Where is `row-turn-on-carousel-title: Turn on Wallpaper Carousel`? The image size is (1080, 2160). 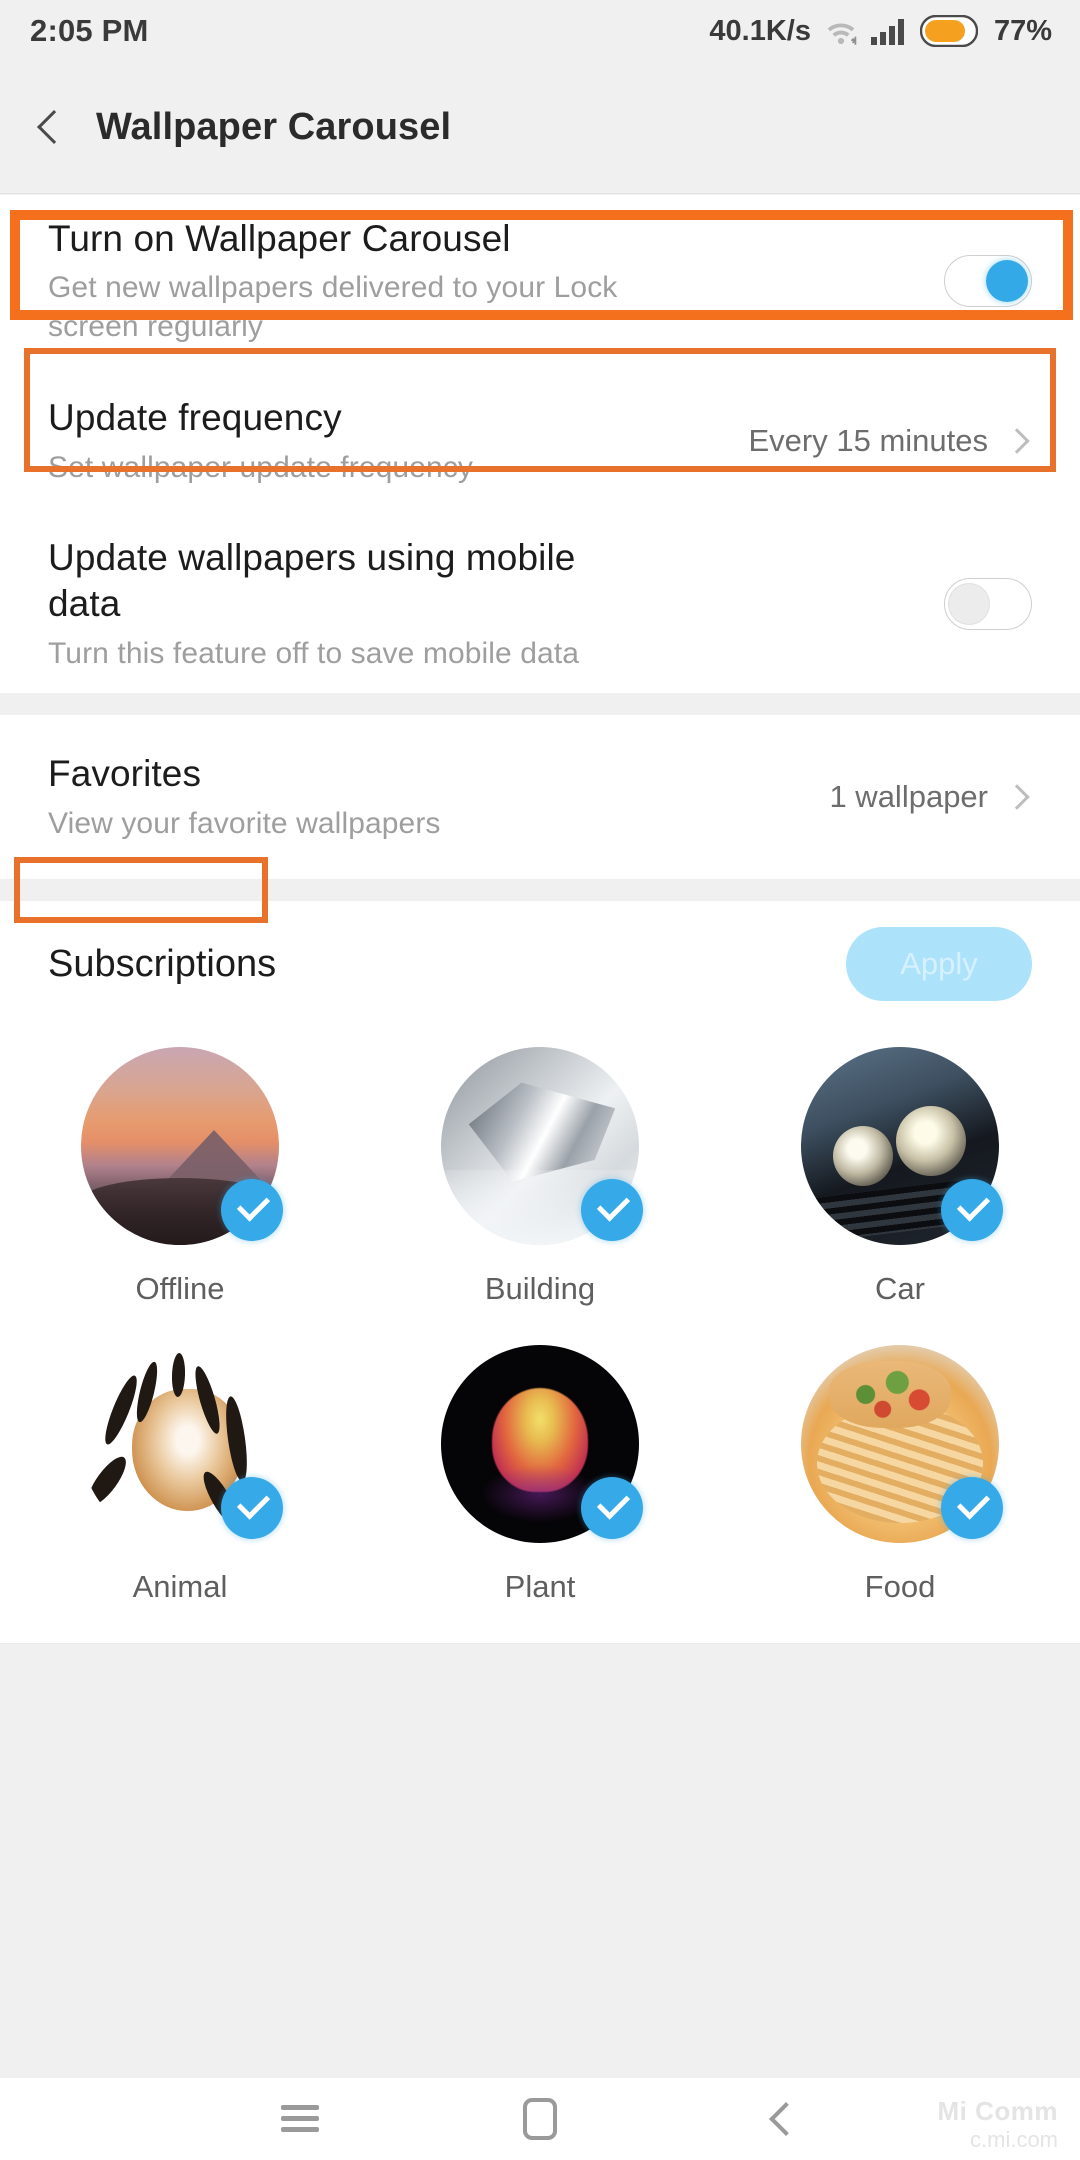
row-turn-on-carousel-title: Turn on Wallpaper Carousel is located at coordinates (279, 238).